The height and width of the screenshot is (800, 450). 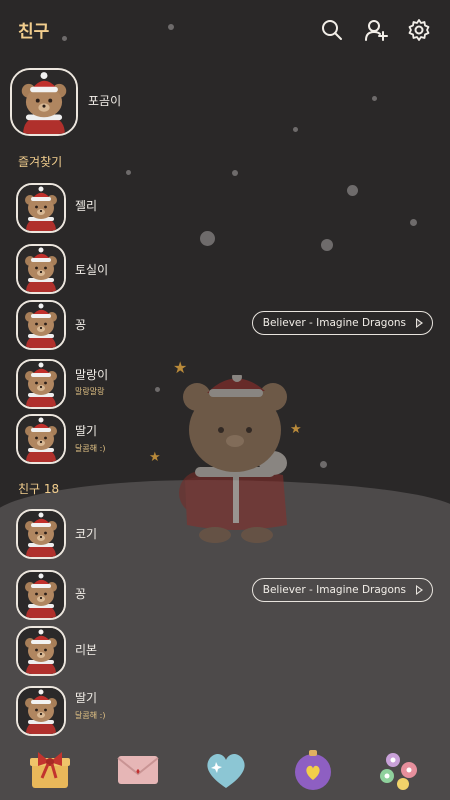 I want to click on gear-icon, so click(x=419, y=30).